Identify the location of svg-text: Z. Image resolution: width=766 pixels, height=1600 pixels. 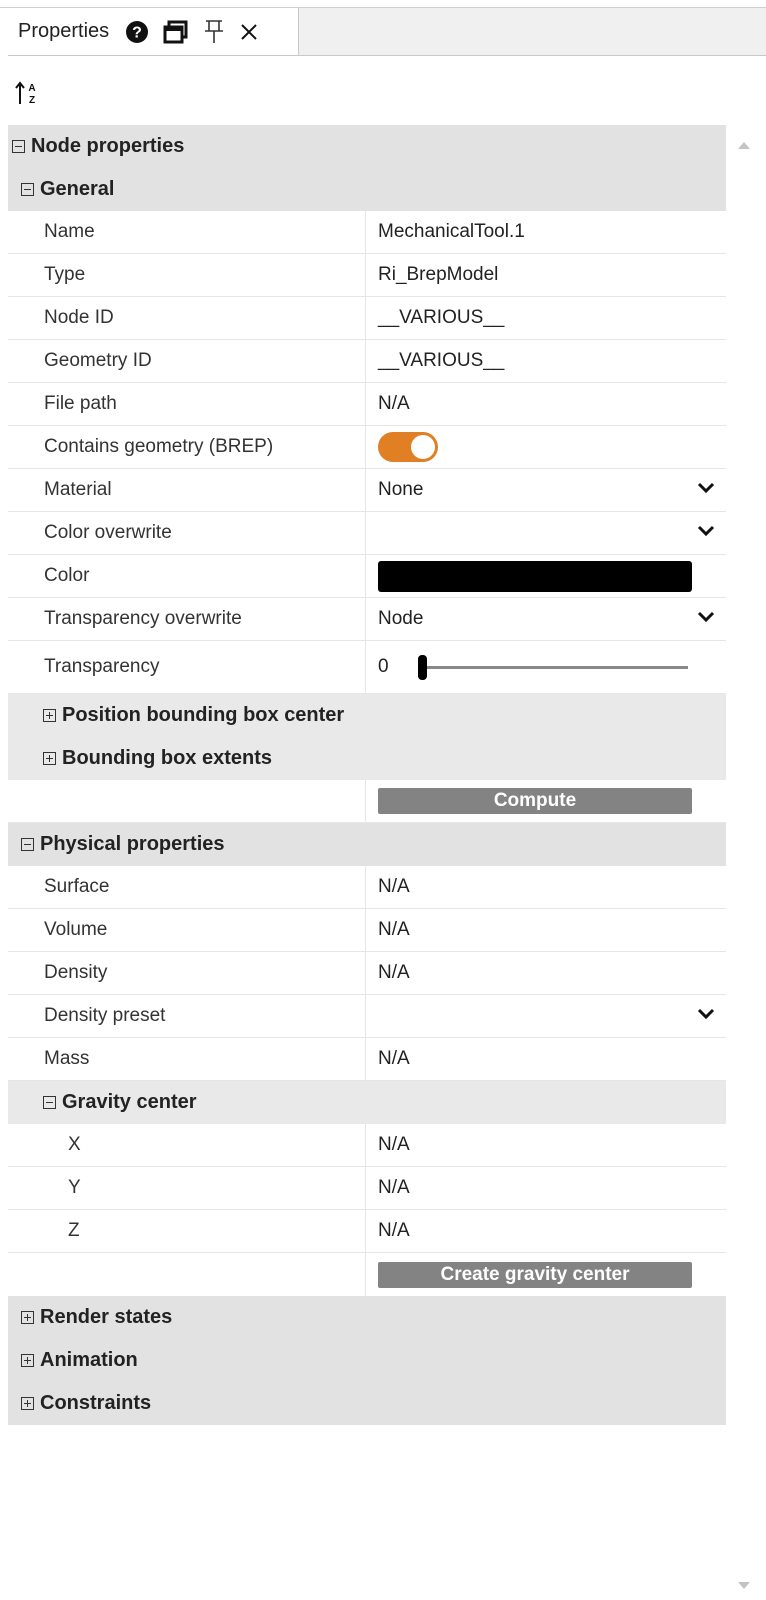
(32, 100).